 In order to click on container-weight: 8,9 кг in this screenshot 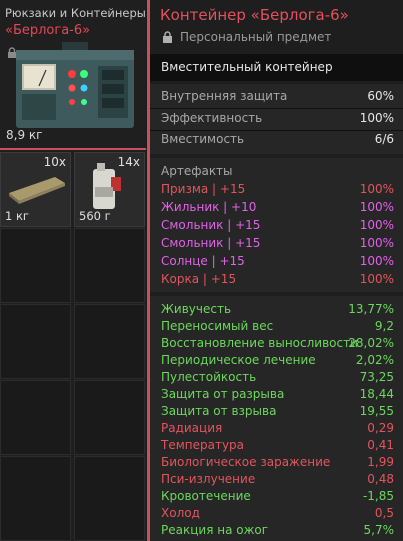, I will do `click(24, 135)`.